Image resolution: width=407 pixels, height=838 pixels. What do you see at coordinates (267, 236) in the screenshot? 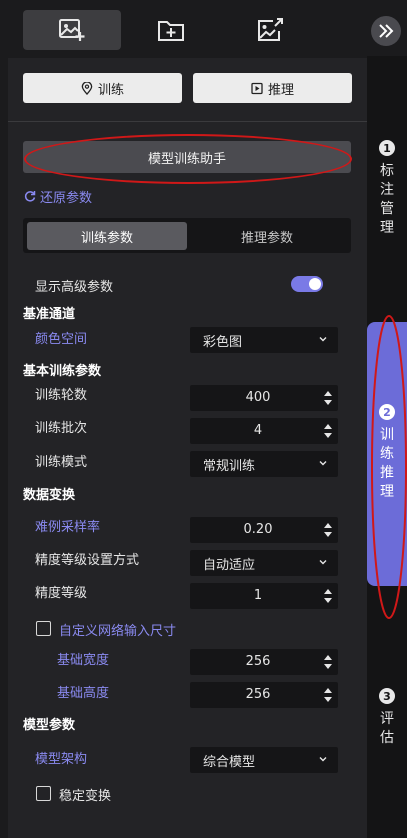
I see `tab-infer-params: 推理参数` at bounding box center [267, 236].